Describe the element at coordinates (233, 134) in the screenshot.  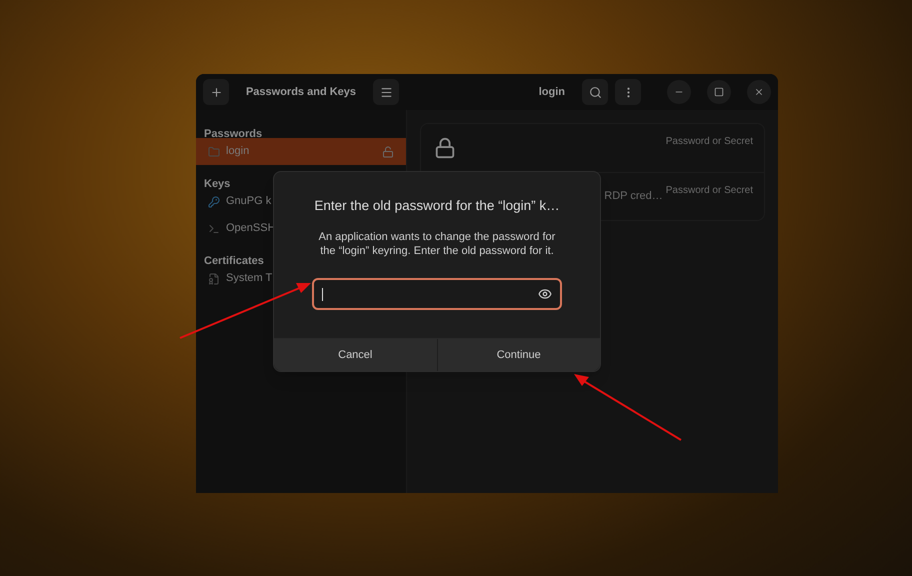
I see `sidebar-heading: Passwords` at that location.